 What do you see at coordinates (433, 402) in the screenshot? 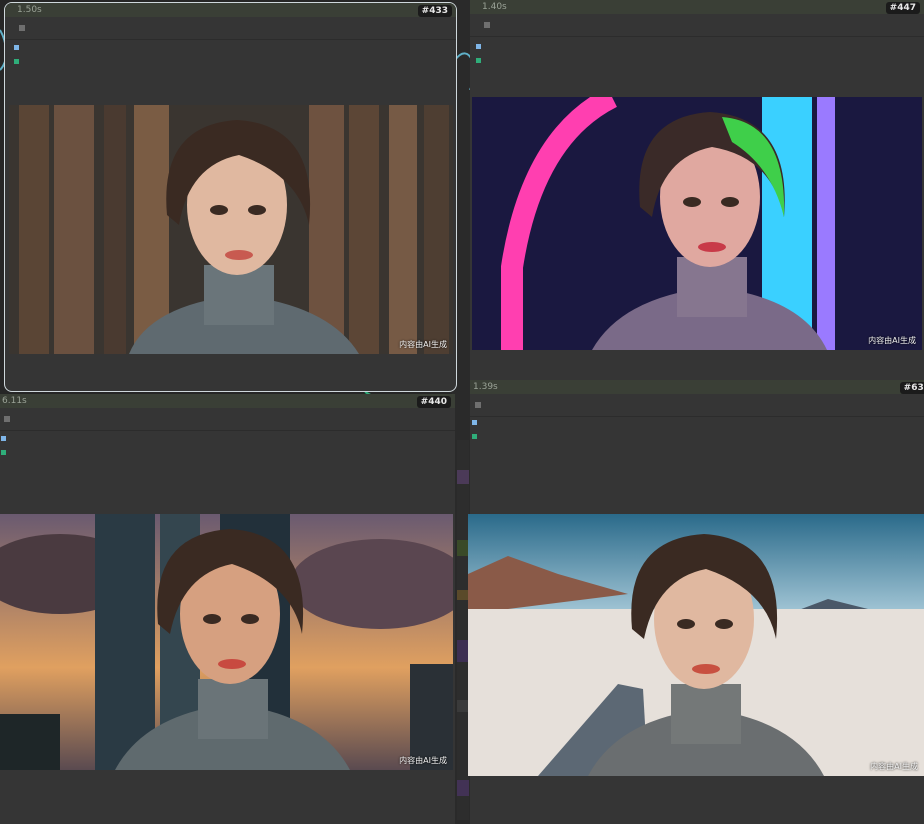
I see `node-id-badge: #440` at bounding box center [433, 402].